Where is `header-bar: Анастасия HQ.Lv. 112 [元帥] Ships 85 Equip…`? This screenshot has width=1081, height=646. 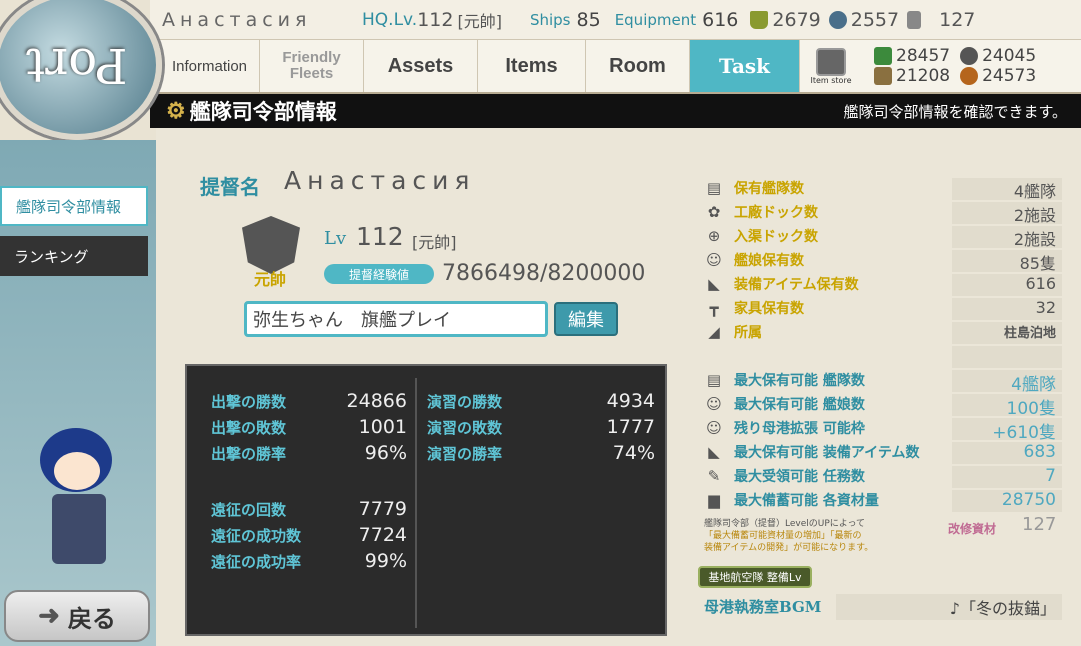 header-bar: Анастасия HQ.Lv. 112 [元帥] Ships 85 Equip… is located at coordinates (615, 20).